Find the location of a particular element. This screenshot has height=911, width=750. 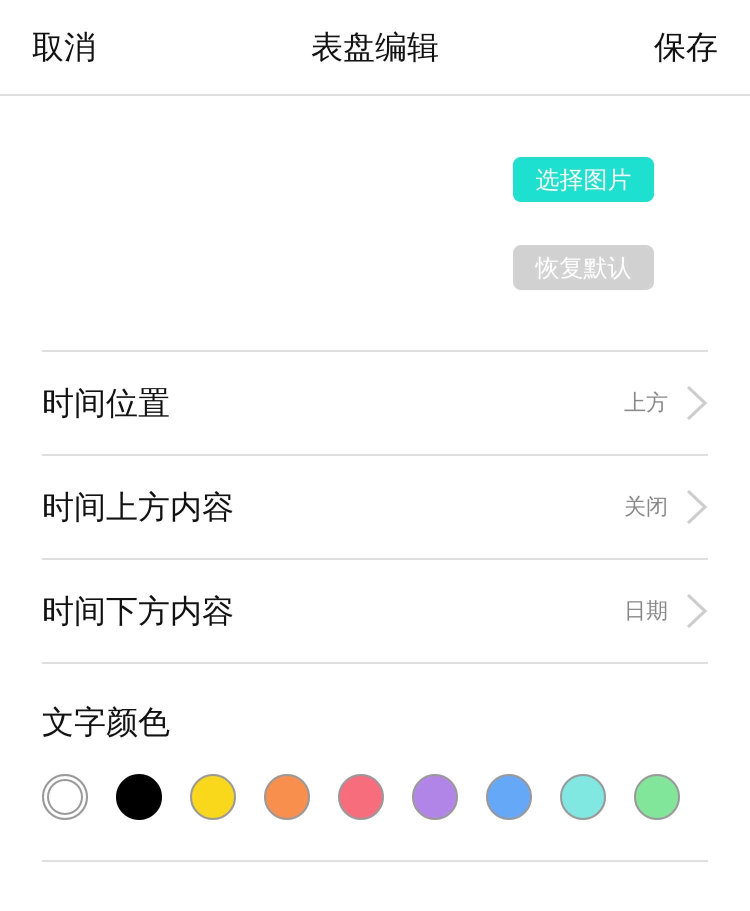

save-button: 保存 is located at coordinates (686, 47).